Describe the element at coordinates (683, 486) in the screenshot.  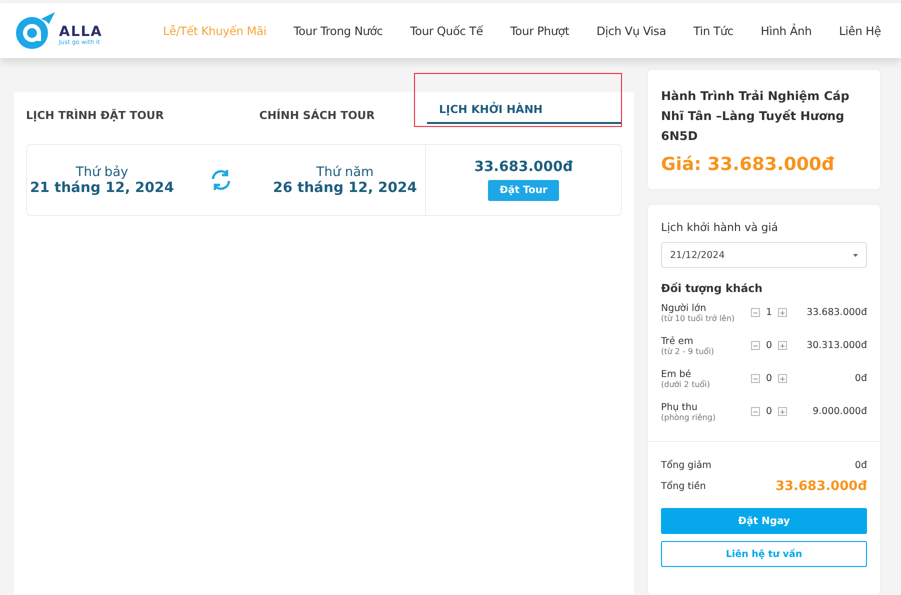
I see `total-label: Tổng tiền` at that location.